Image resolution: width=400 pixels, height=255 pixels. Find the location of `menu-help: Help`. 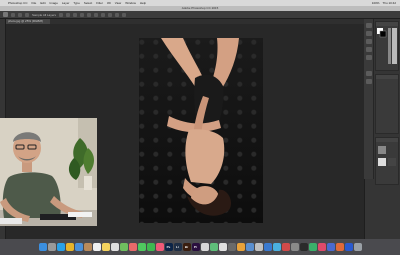

menu-help: Help is located at coordinates (143, 3).